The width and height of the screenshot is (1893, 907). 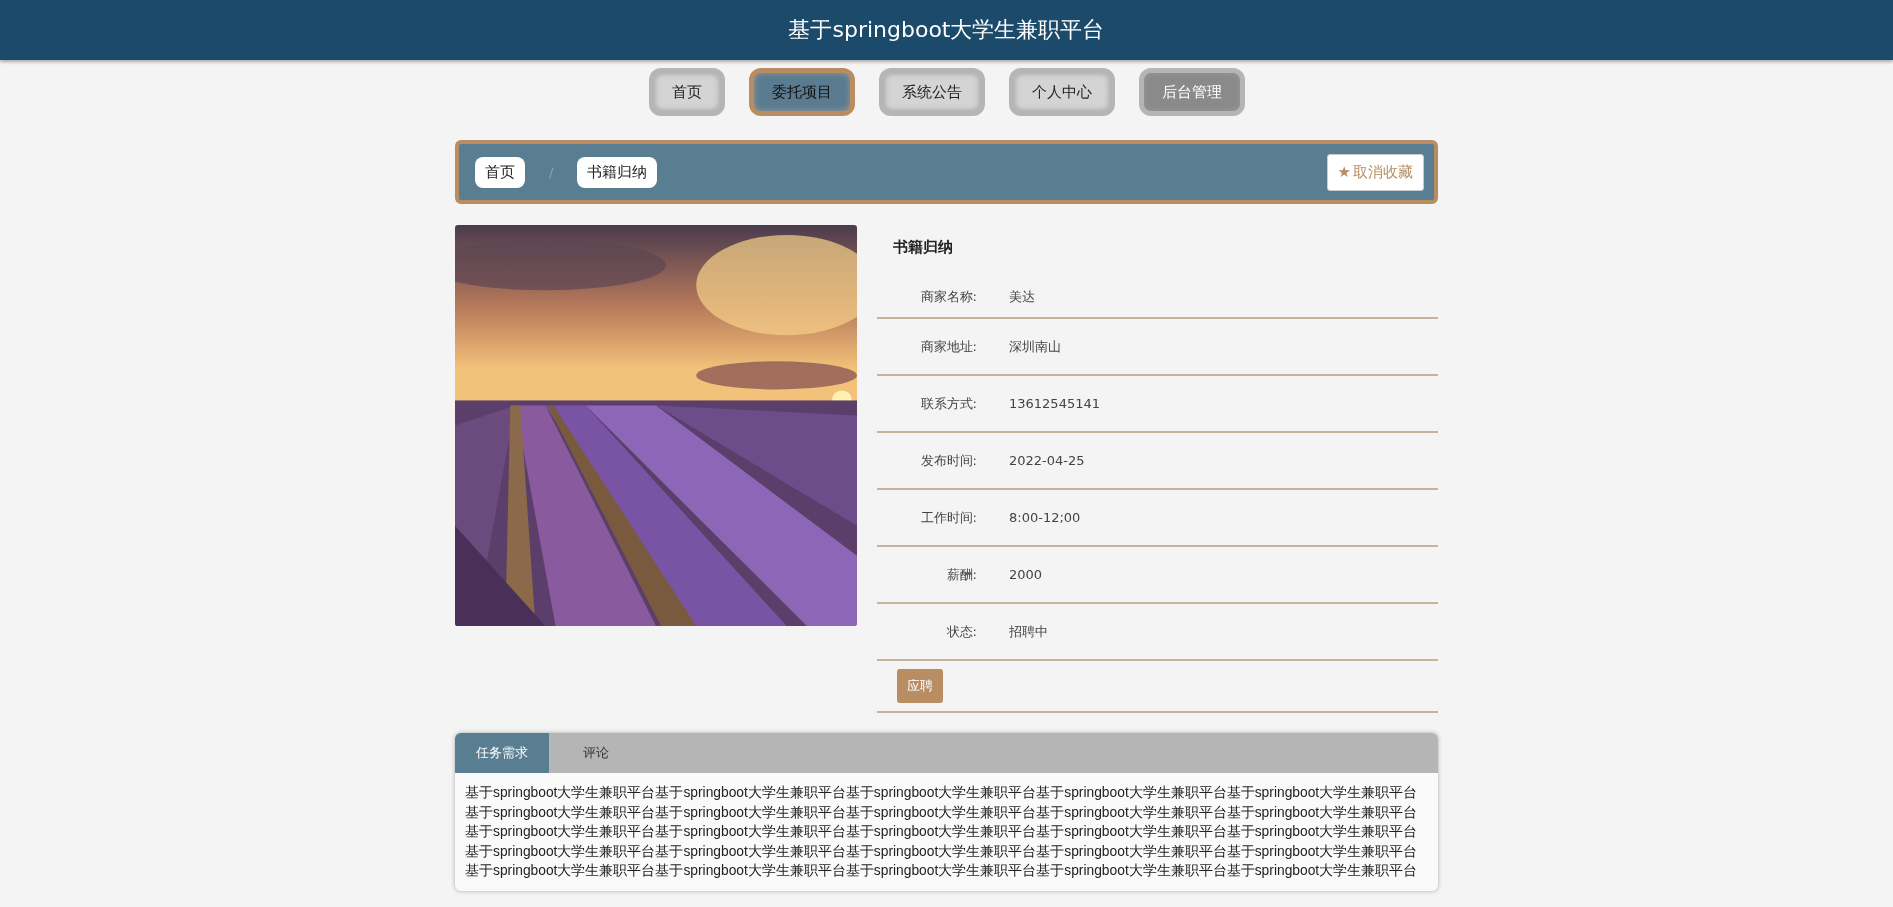 What do you see at coordinates (502, 753) in the screenshot?
I see `tab: 任务需求` at bounding box center [502, 753].